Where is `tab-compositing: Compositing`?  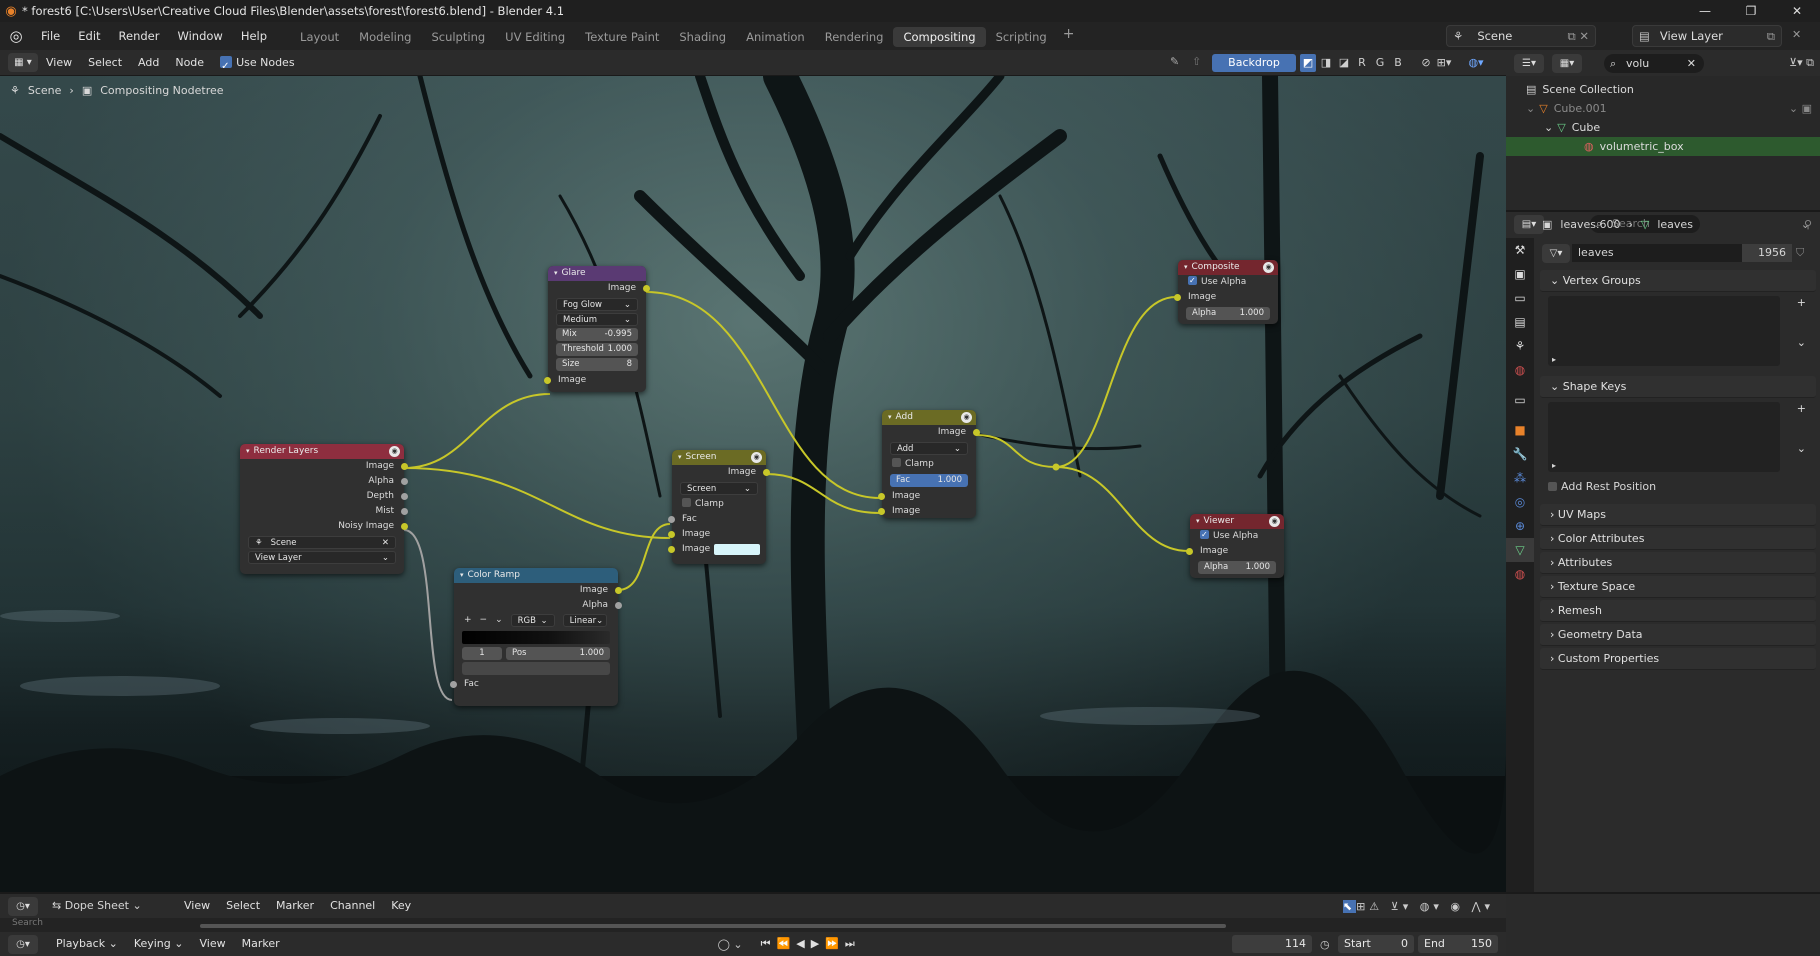
tab-compositing: Compositing is located at coordinates (939, 36).